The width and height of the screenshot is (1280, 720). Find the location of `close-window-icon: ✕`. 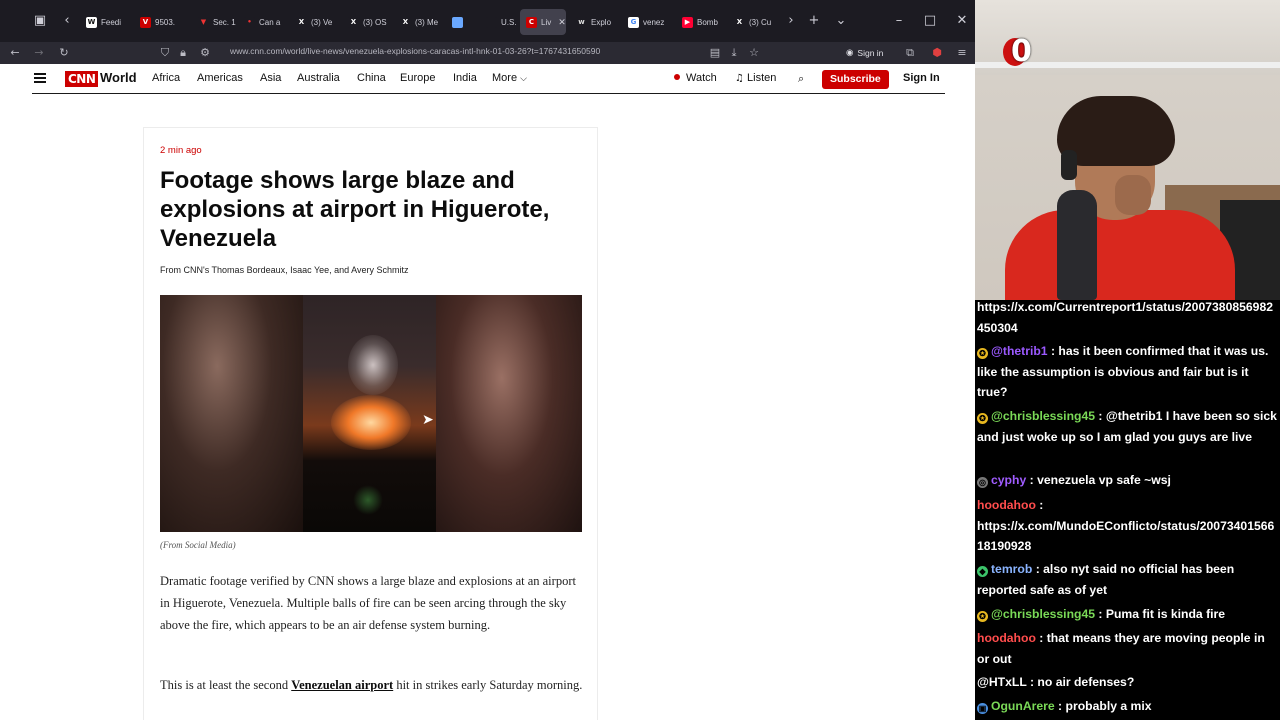

close-window-icon: ✕ is located at coordinates (962, 21).